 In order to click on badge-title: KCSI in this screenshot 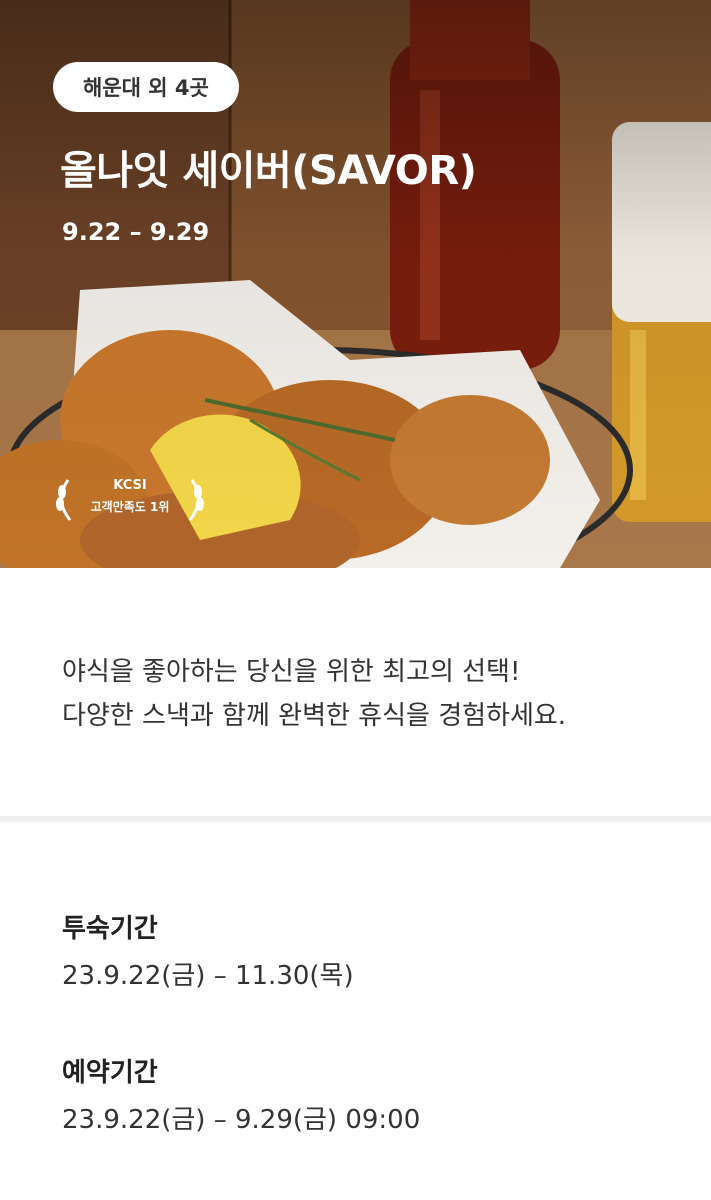, I will do `click(130, 485)`.